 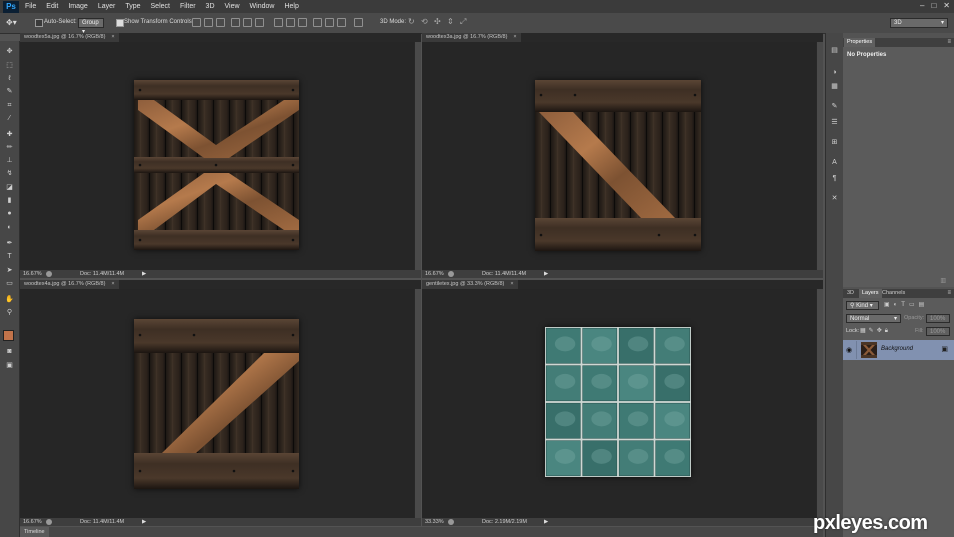 I want to click on distribute-left-icon, so click(x=317, y=22).